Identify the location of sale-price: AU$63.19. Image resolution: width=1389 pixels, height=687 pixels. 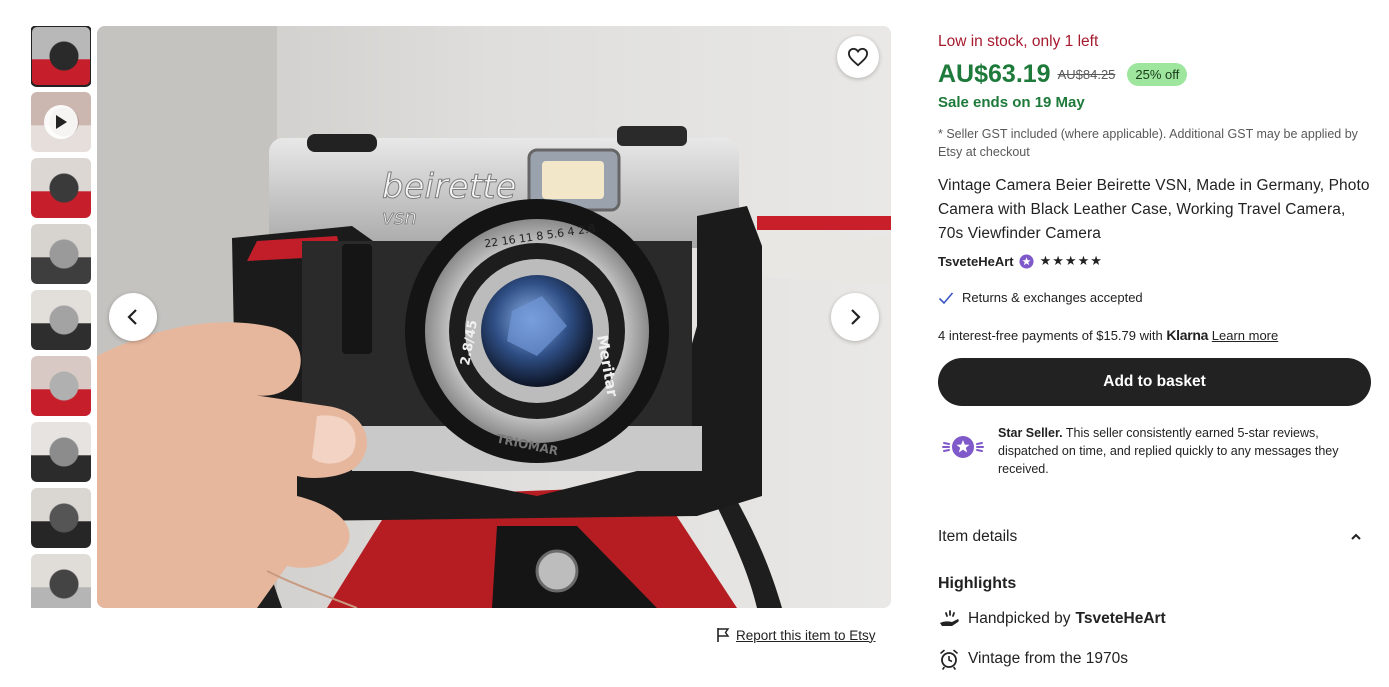
(994, 74).